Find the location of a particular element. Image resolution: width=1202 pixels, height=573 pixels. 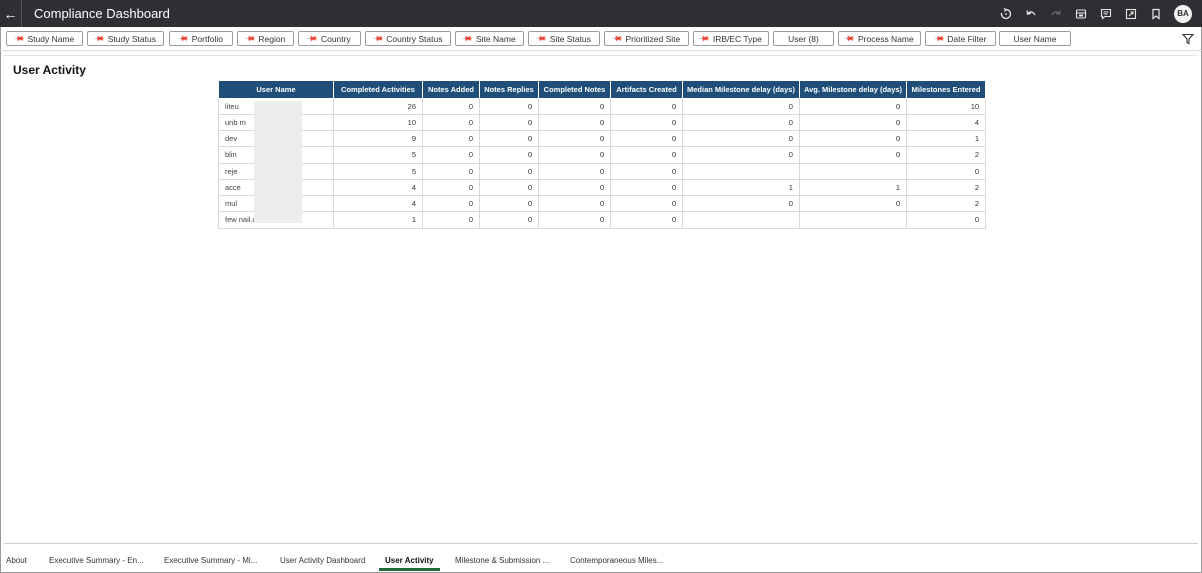

cell-median-milestone-delay: 0 is located at coordinates (741, 106).